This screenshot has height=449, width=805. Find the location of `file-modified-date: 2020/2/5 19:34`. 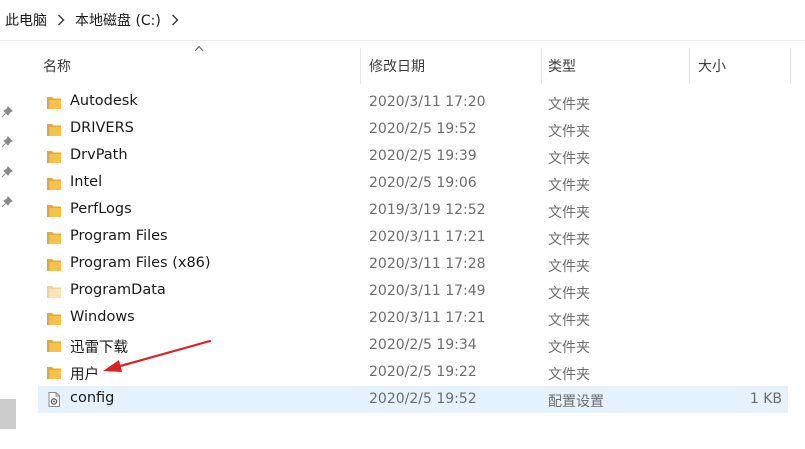

file-modified-date: 2020/2/5 19:34 is located at coordinates (423, 345).